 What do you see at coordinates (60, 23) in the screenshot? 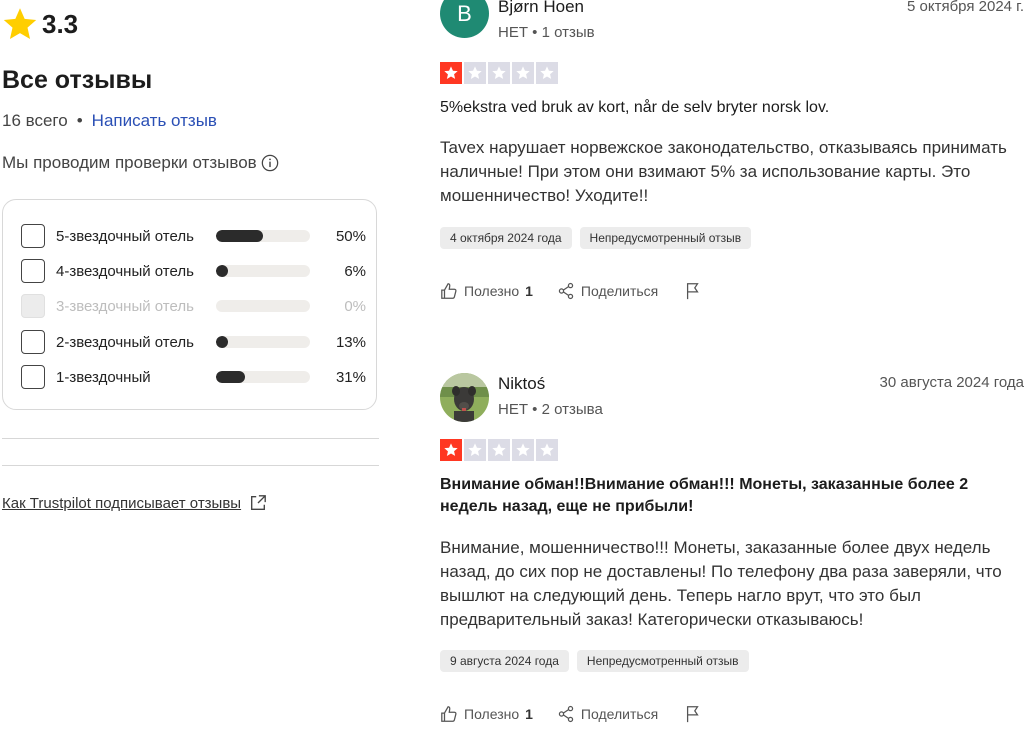
I see `rating-value: 3.3` at bounding box center [60, 23].